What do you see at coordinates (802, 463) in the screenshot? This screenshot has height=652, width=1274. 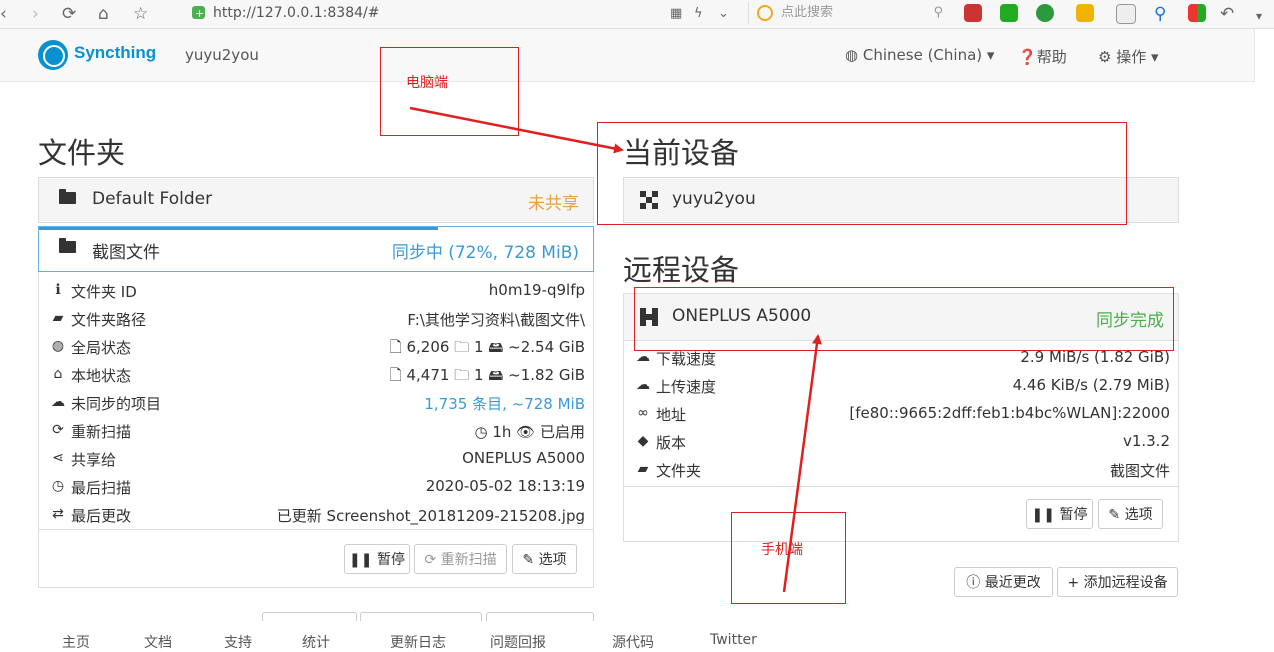 I see `phone-arrow` at bounding box center [802, 463].